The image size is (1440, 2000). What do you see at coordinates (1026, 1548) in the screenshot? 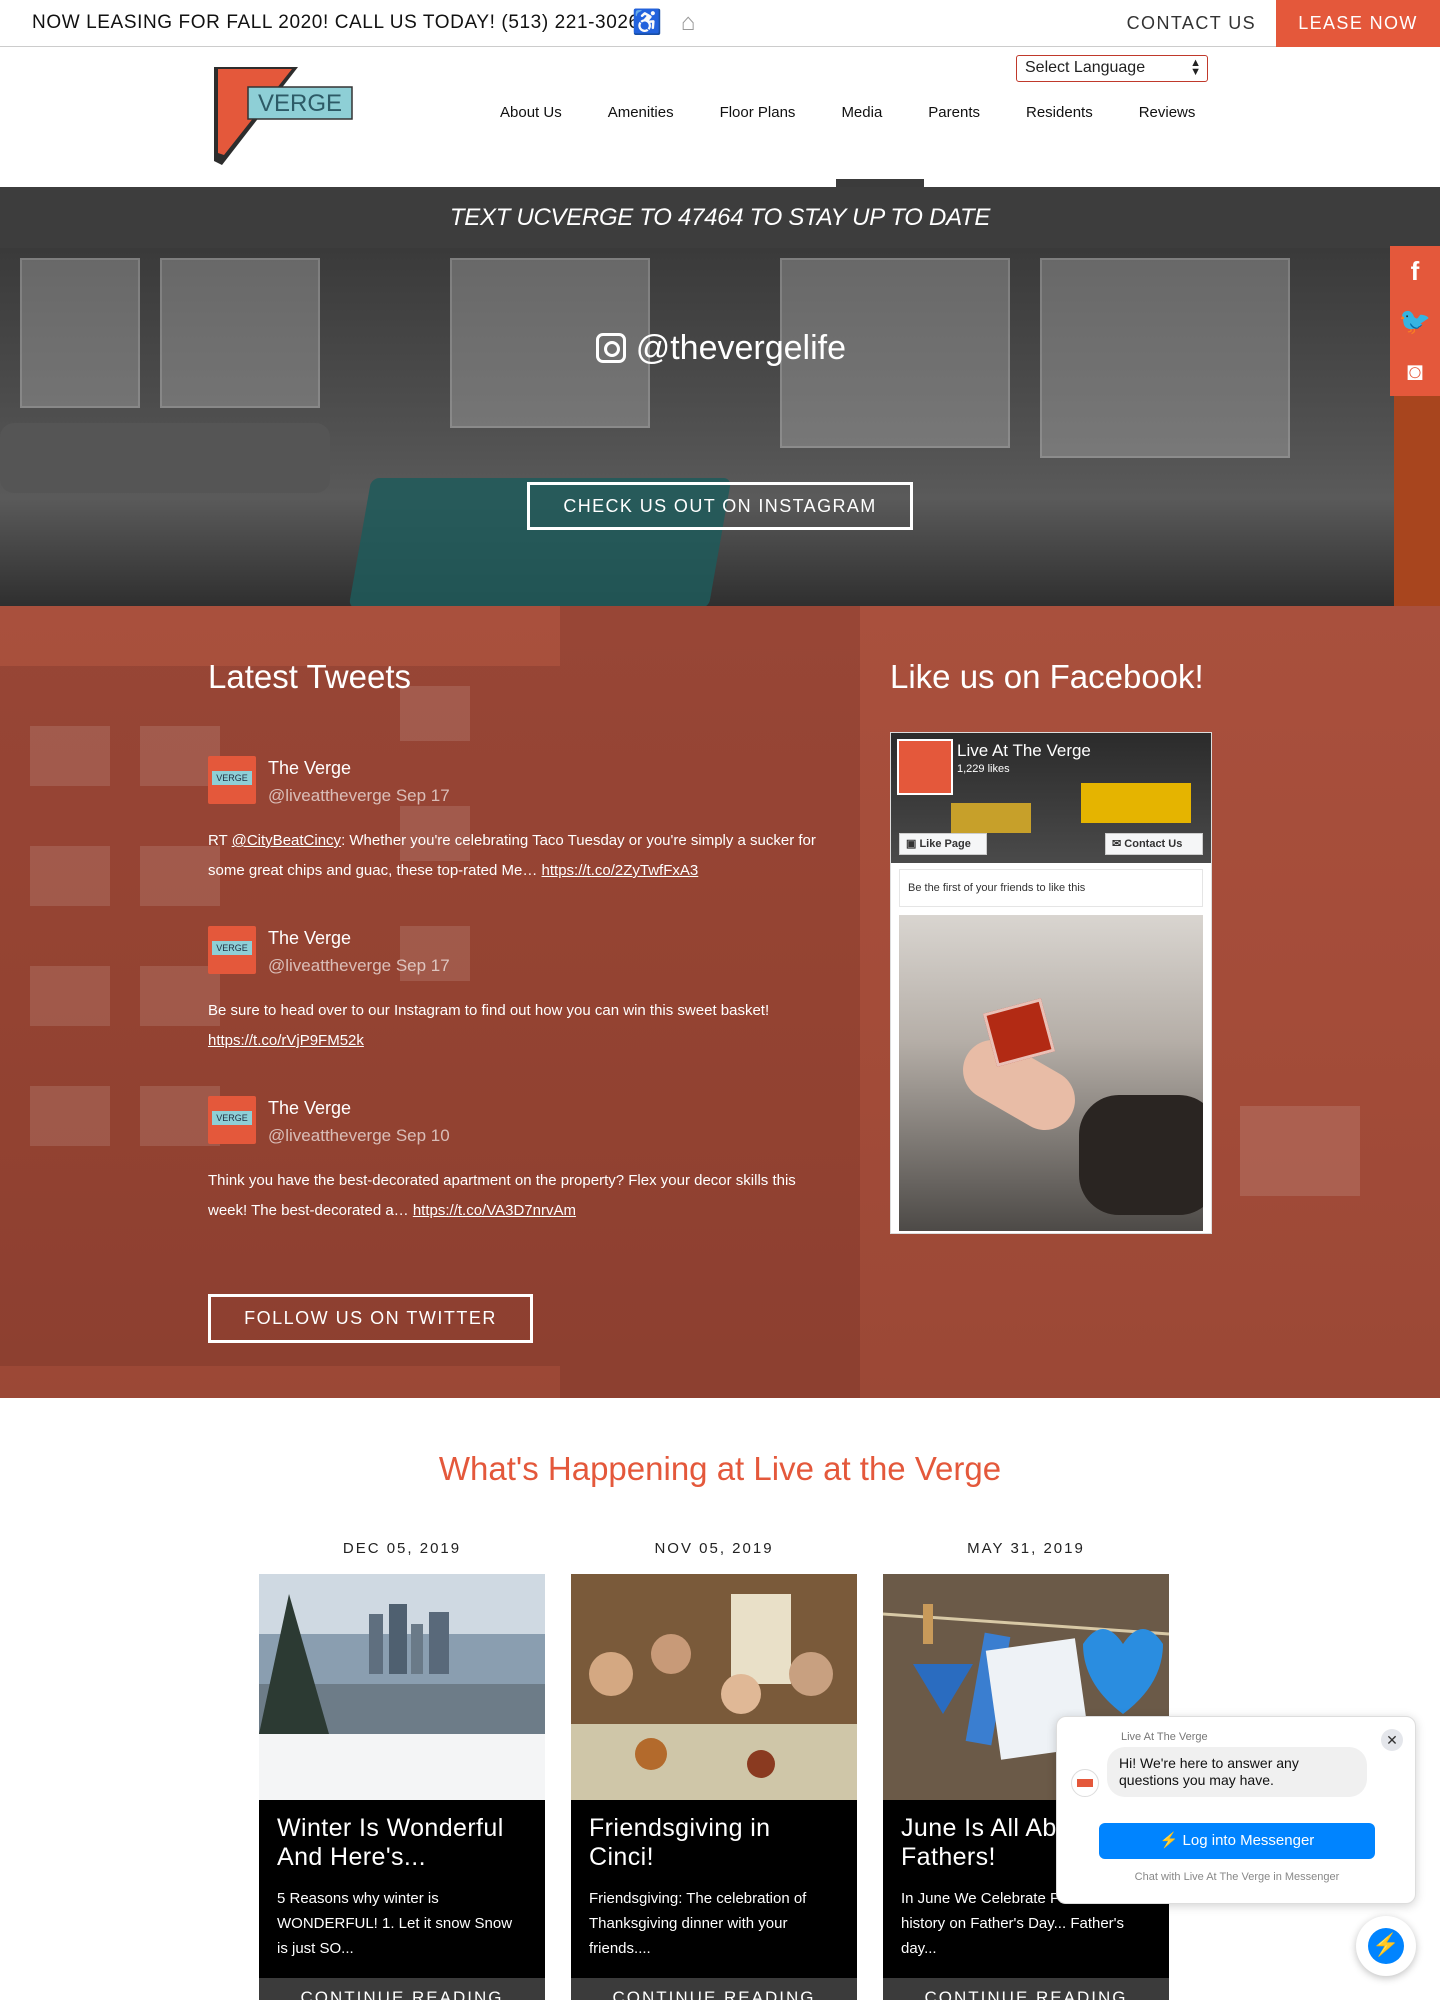
I see `post-date: MAY 31, 2019` at bounding box center [1026, 1548].